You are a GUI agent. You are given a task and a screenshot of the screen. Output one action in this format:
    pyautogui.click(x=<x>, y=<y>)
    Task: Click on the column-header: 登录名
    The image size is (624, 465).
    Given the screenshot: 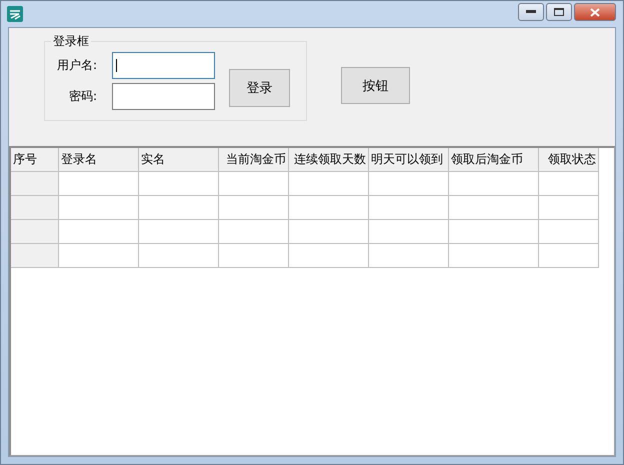 What is the action you would take?
    pyautogui.click(x=99, y=160)
    